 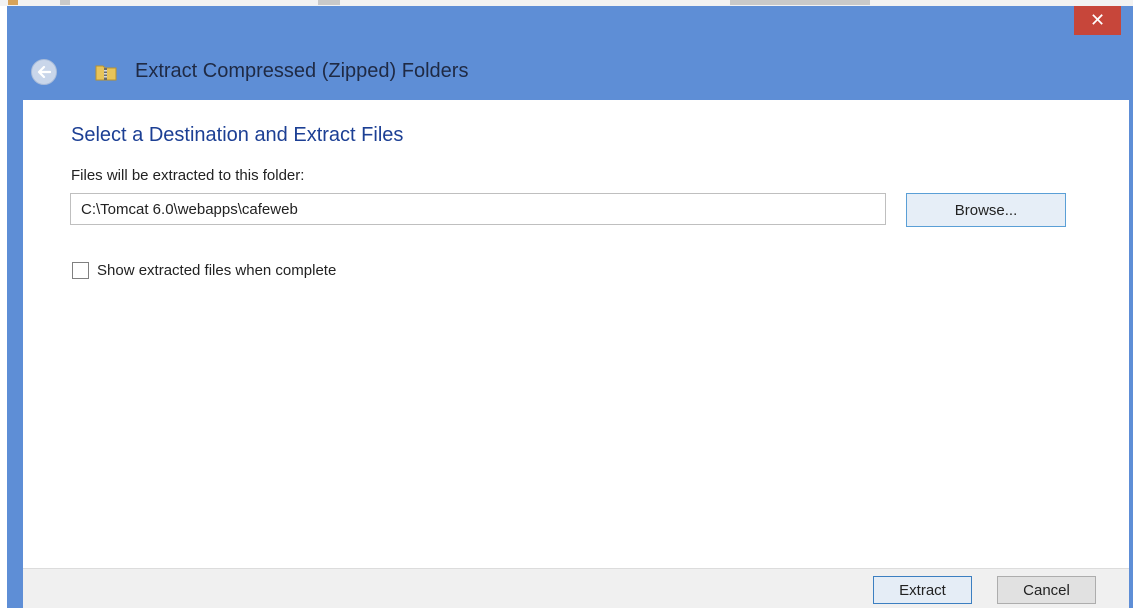 I want to click on window-title: Extract Compressed (Zipped) Folders, so click(x=302, y=71).